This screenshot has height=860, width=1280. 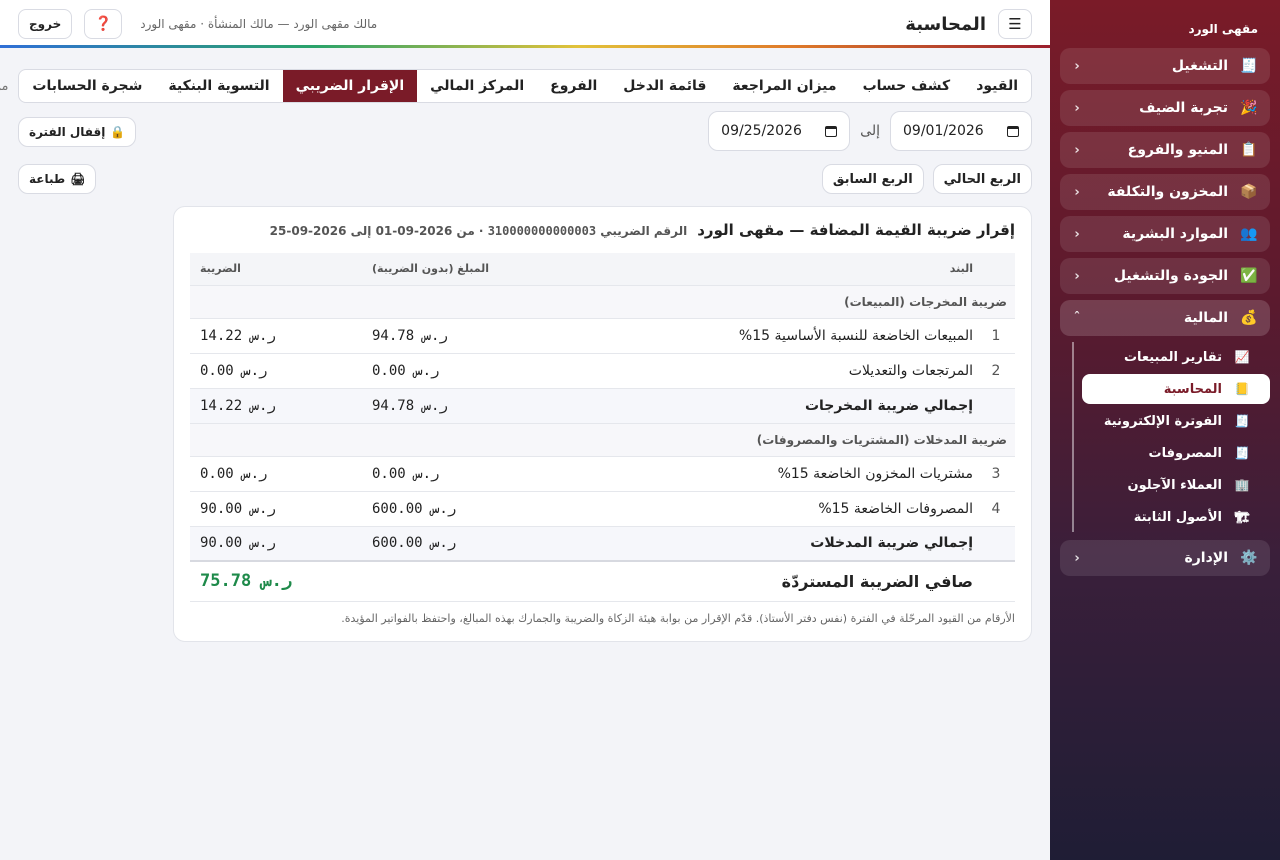 I want to click on question-icon: ❓, so click(x=103, y=24).